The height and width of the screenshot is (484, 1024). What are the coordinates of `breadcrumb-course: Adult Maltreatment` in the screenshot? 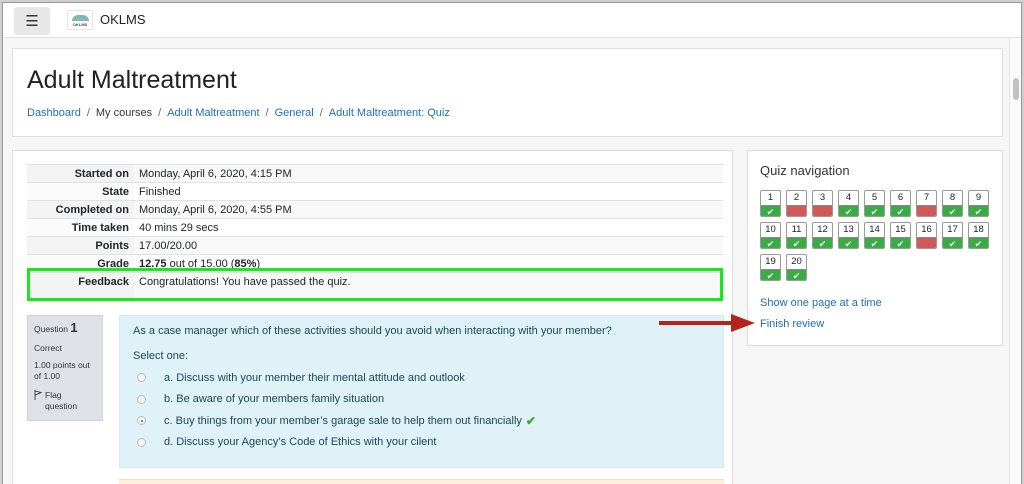 It's located at (213, 113).